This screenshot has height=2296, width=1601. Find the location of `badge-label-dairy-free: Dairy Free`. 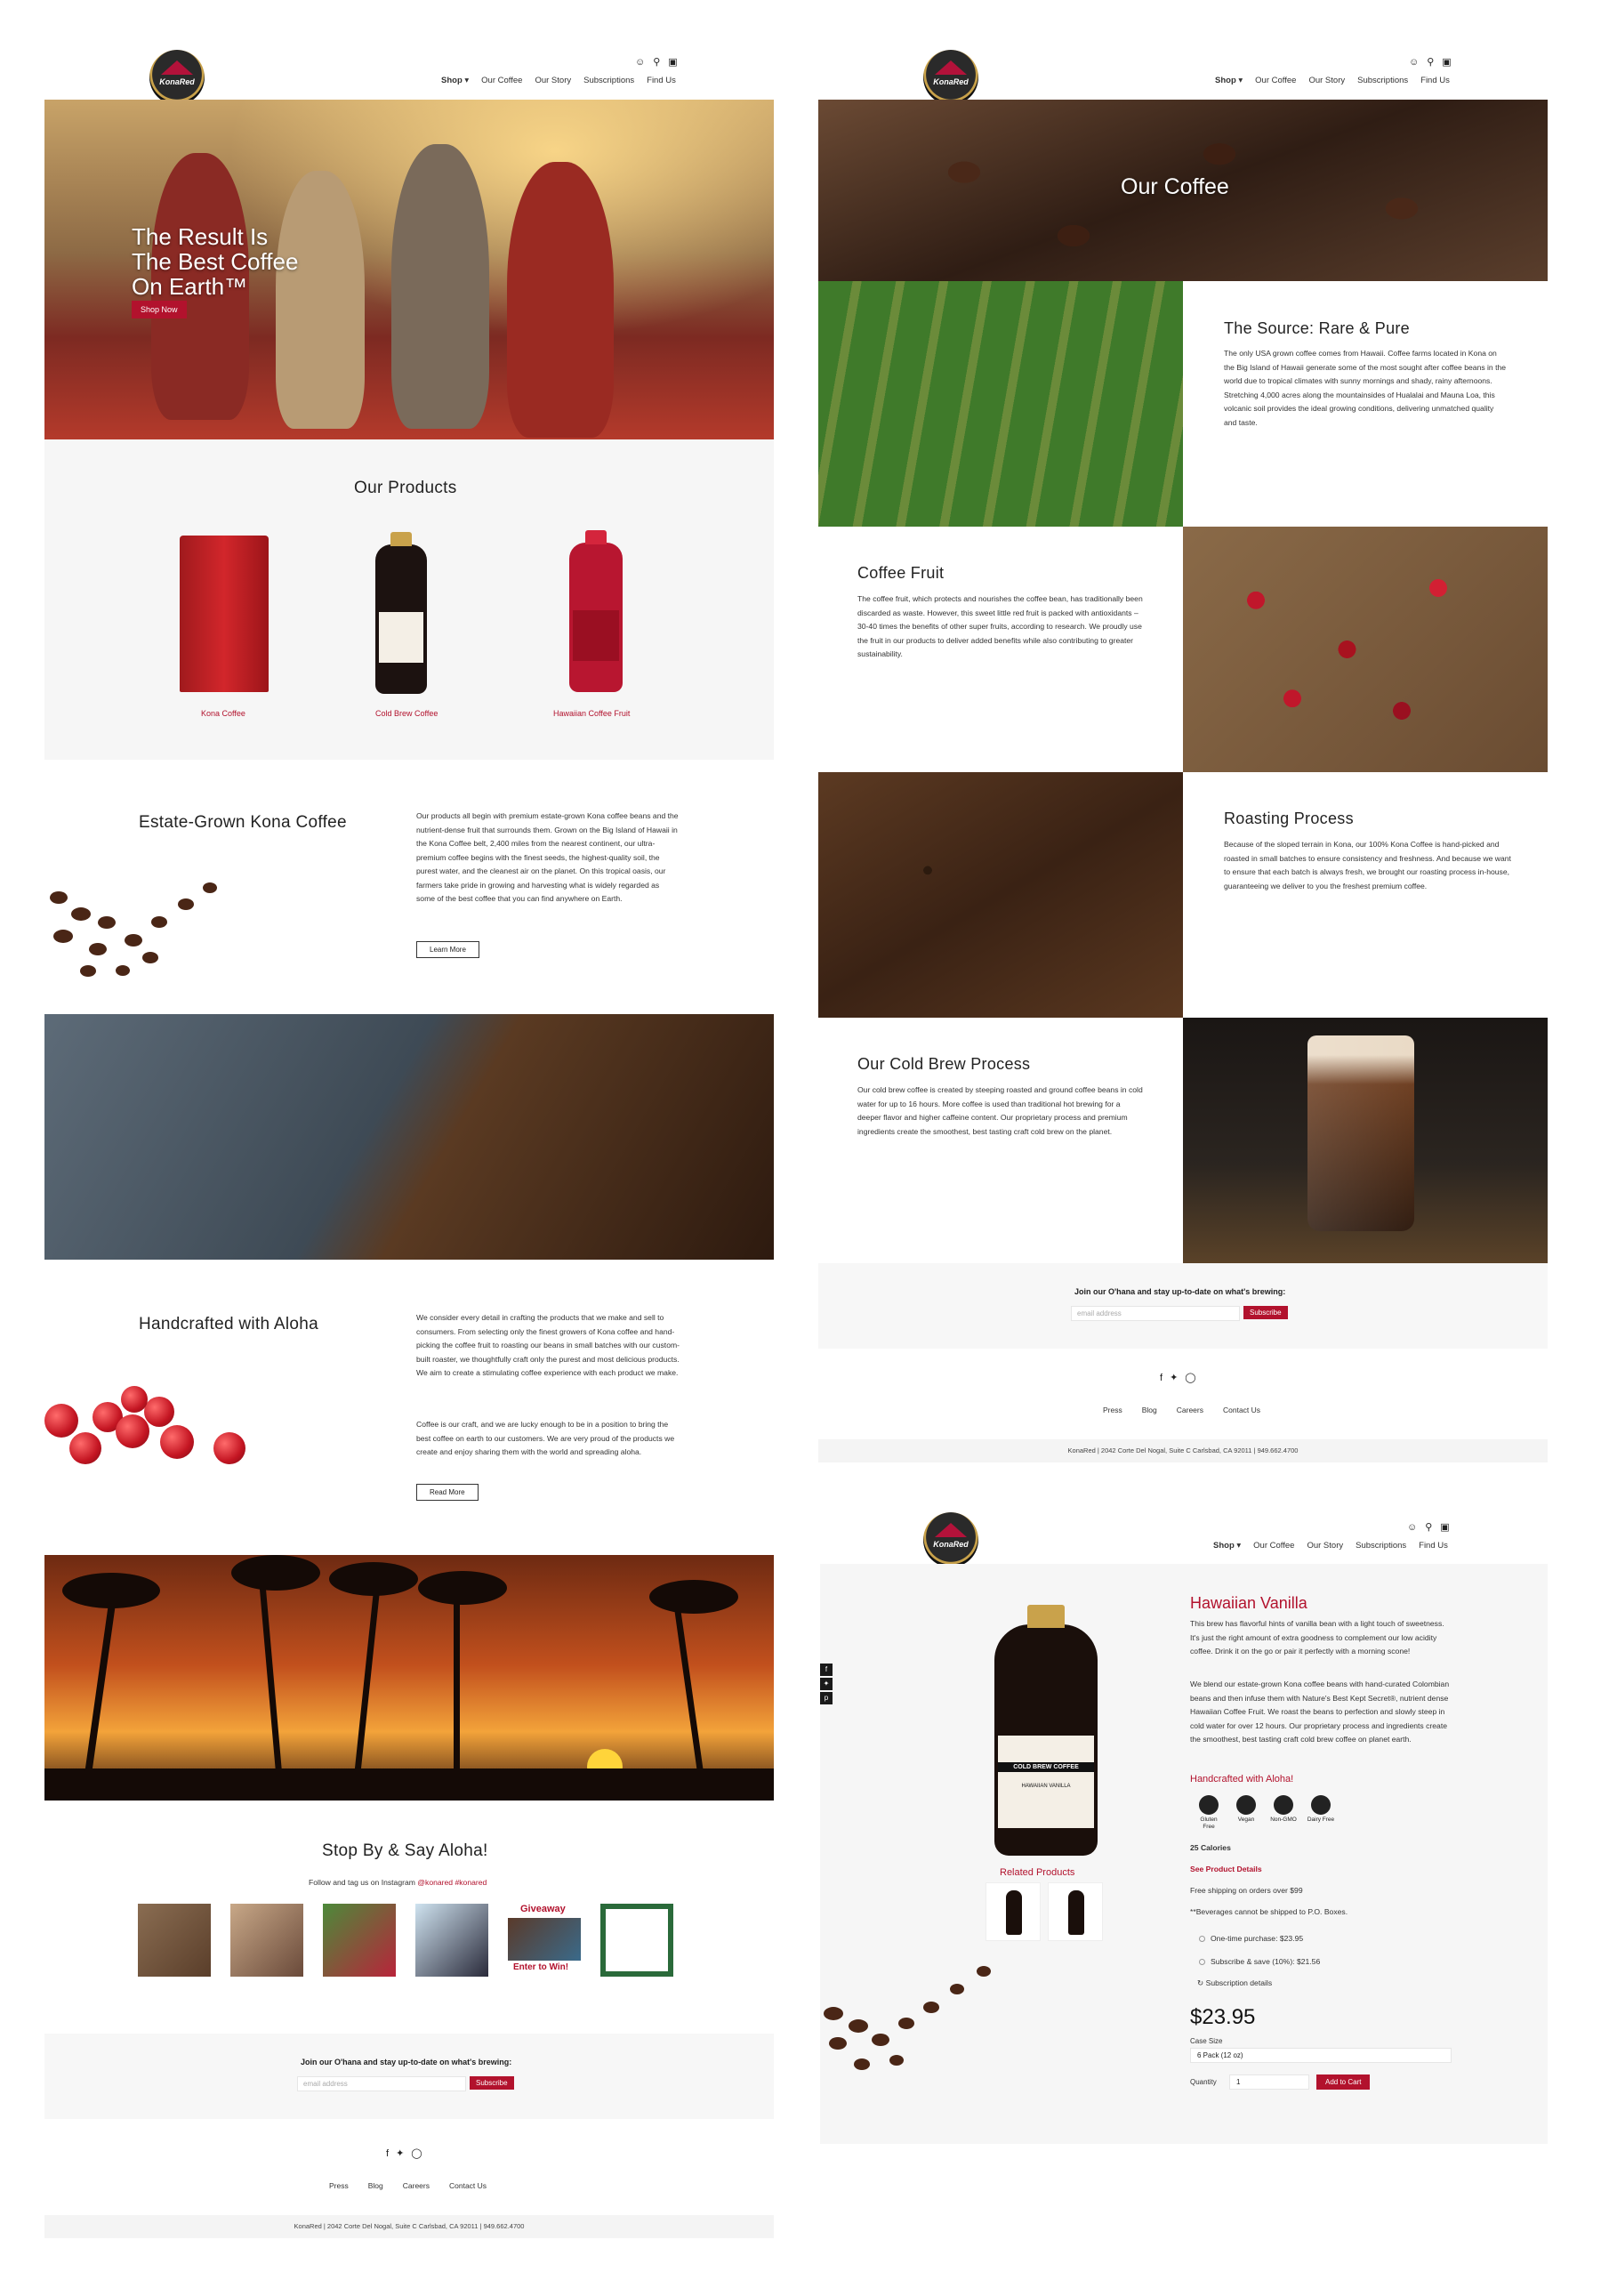

badge-label-dairy-free: Dairy Free is located at coordinates (1321, 1820).